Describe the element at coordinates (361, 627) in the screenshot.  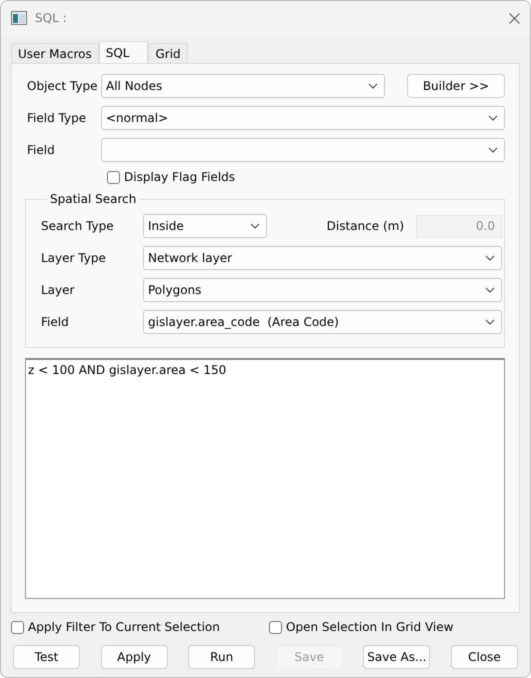
I see `checkbox: Open Selection In Grid View` at that location.